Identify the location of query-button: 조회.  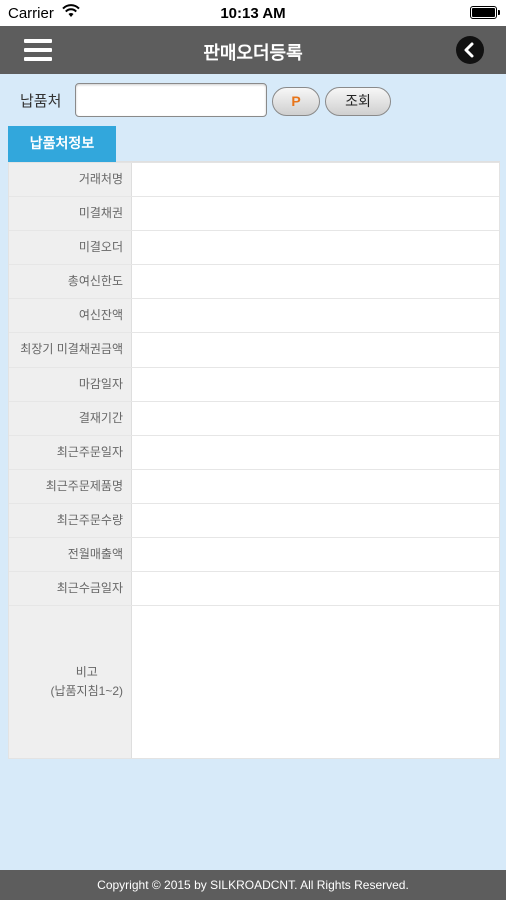
(358, 101).